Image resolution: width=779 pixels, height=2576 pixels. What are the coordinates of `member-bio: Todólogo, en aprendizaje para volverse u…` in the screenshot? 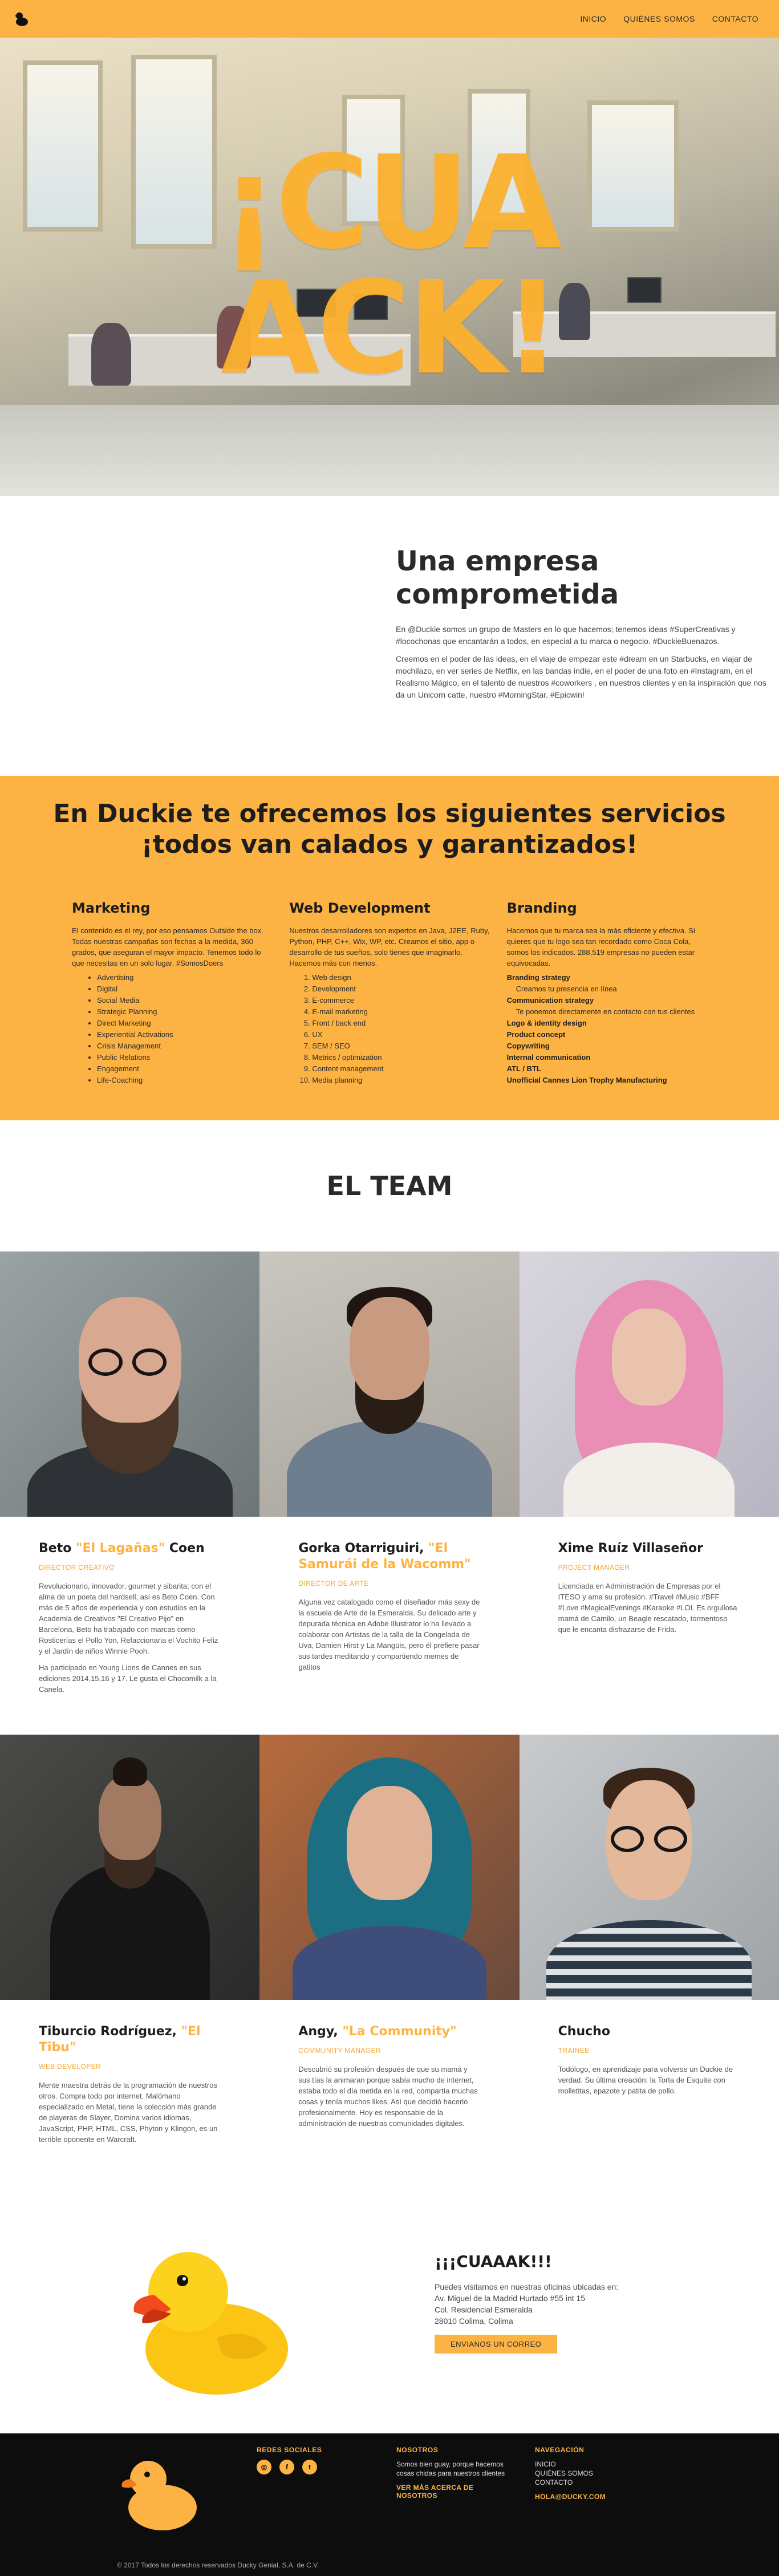 It's located at (645, 2080).